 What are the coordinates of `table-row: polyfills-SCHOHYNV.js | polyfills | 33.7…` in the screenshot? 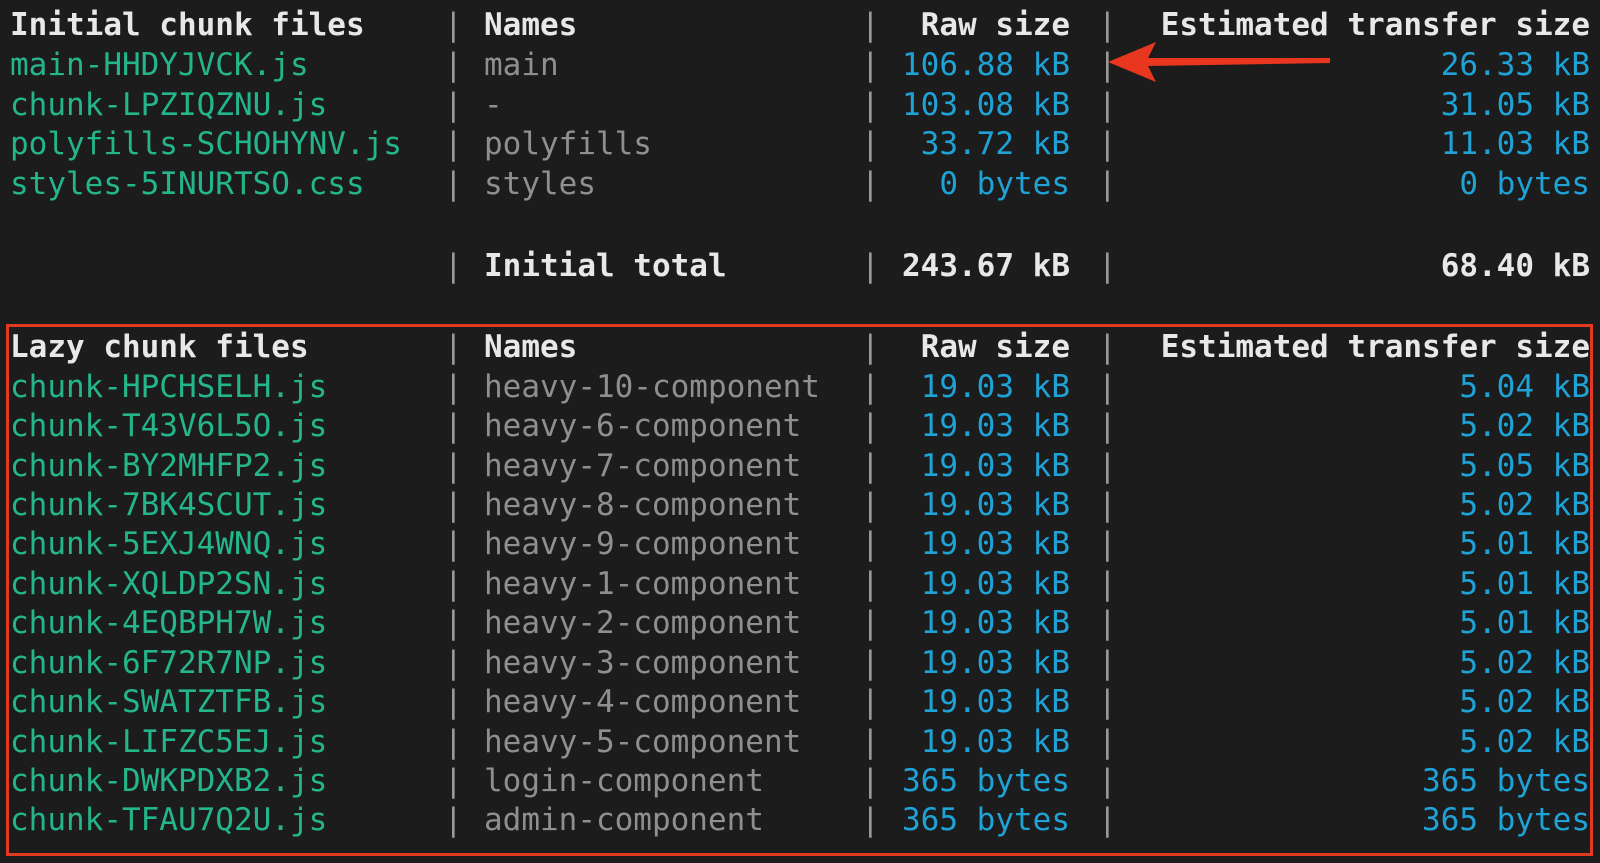 It's located at (800, 144).